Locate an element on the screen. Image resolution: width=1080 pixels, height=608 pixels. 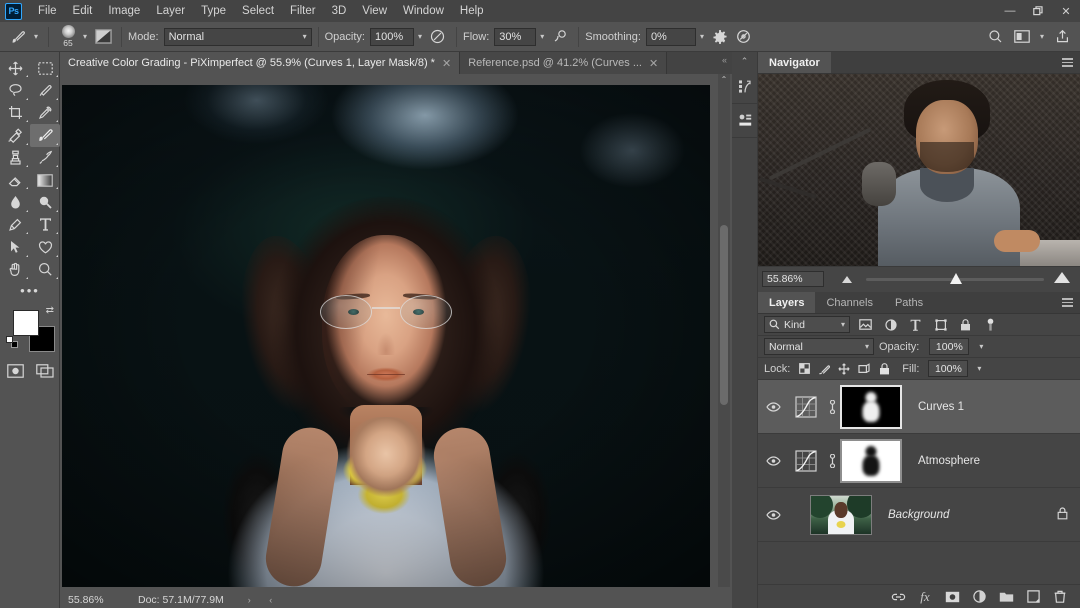
lock-artboard-nesting-icon is located at coordinates (864, 369).